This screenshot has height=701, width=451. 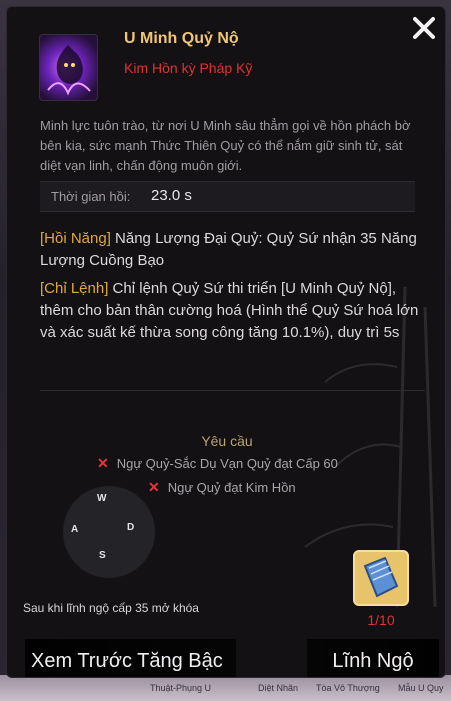 What do you see at coordinates (227, 441) in the screenshot?
I see `requirements-title: Yêu cầu` at bounding box center [227, 441].